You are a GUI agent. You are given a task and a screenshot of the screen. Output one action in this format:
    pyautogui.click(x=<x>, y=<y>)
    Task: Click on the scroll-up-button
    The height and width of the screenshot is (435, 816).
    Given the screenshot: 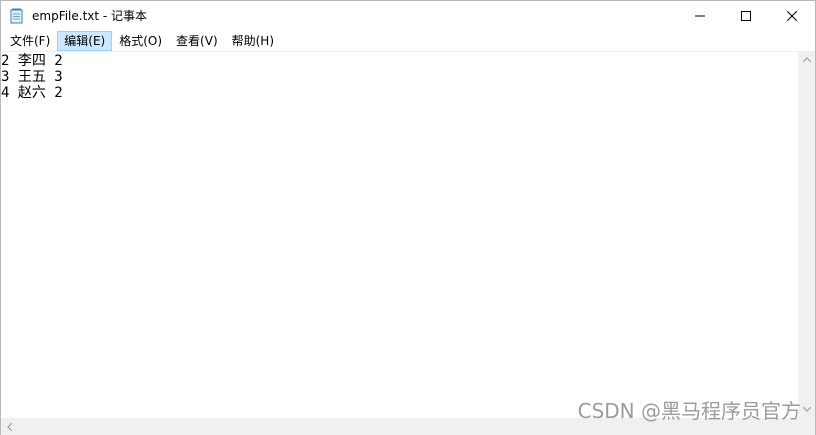 What is the action you would take?
    pyautogui.click(x=806, y=59)
    